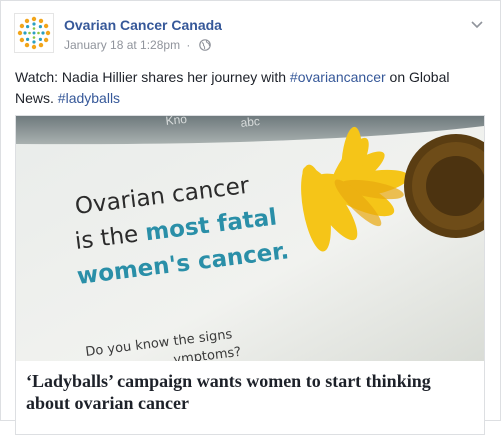 Image resolution: width=501 pixels, height=435 pixels. I want to click on hashtag-ladyballs: #ladyballs, so click(89, 98).